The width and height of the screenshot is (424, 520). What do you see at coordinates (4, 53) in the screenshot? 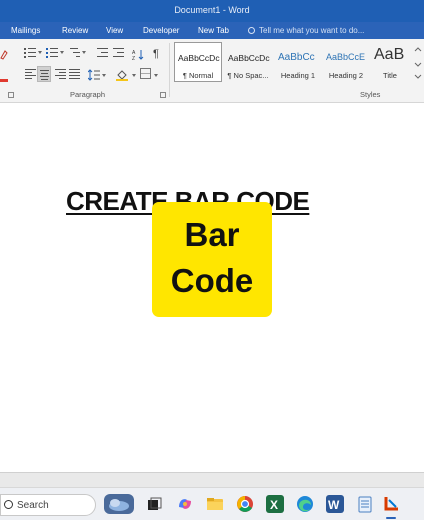
I see `clear-format-icon` at bounding box center [4, 53].